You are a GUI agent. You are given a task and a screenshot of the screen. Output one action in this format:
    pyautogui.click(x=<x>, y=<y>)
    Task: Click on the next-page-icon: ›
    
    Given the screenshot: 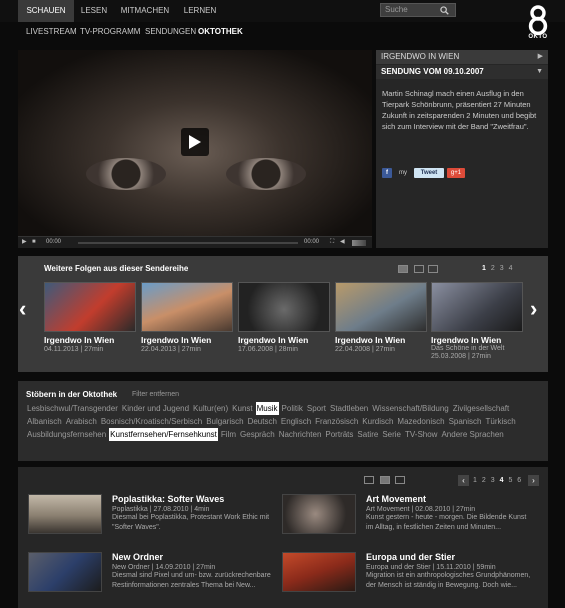 What is the action you would take?
    pyautogui.click(x=533, y=480)
    